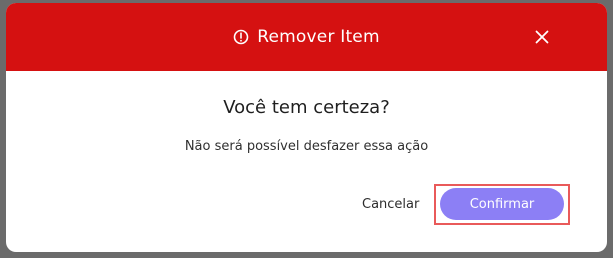 The height and width of the screenshot is (258, 613). I want to click on alert-circle-icon, so click(241, 37).